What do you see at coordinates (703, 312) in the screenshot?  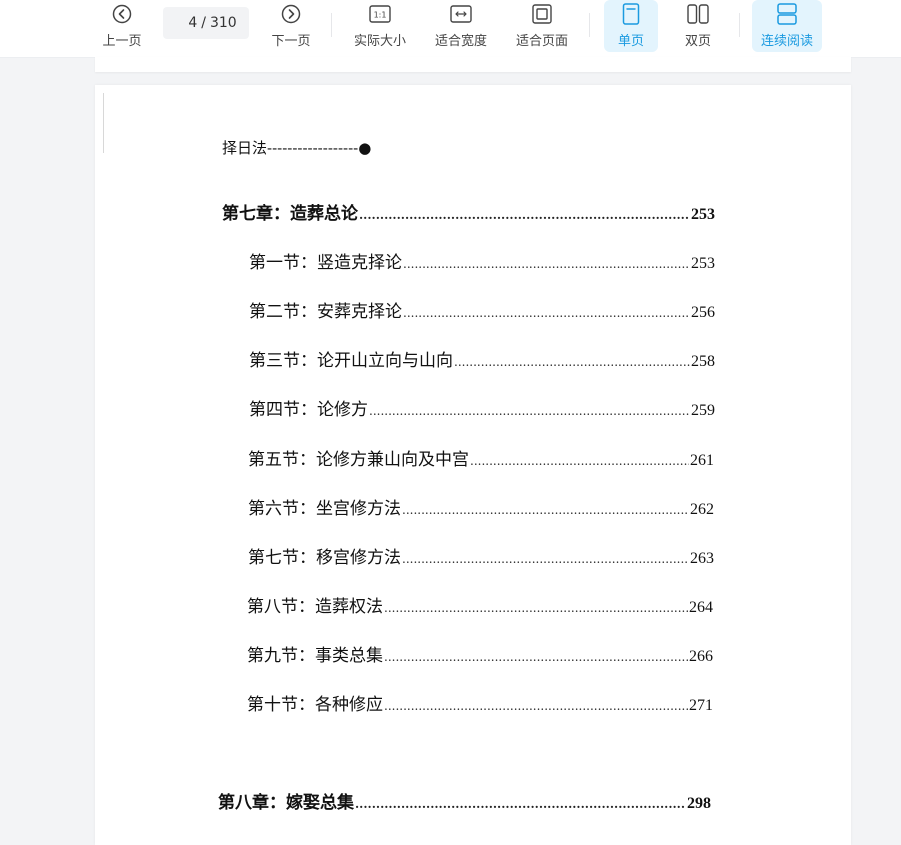 I see `section-page-number: 256` at bounding box center [703, 312].